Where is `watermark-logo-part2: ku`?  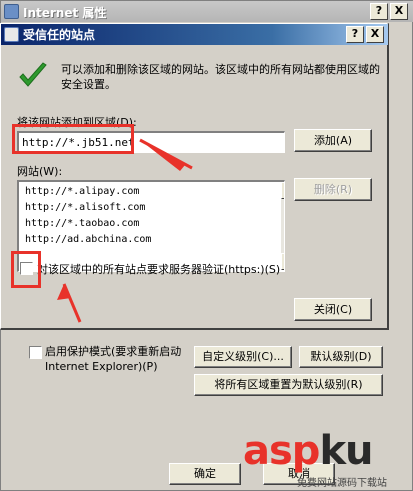
watermark-logo-part2: ku is located at coordinates (346, 451).